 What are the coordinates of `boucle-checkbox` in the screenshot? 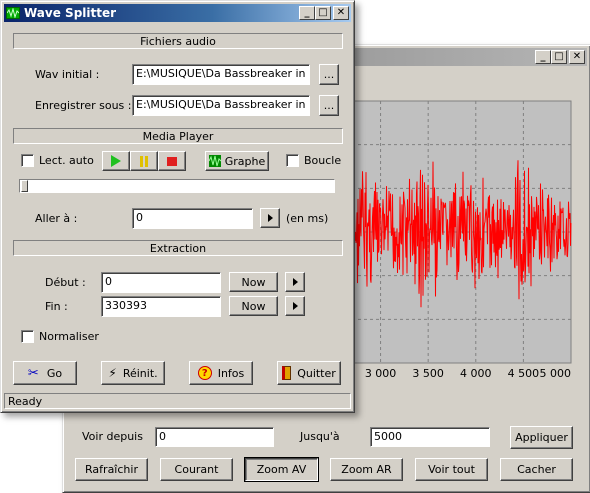 It's located at (292, 160).